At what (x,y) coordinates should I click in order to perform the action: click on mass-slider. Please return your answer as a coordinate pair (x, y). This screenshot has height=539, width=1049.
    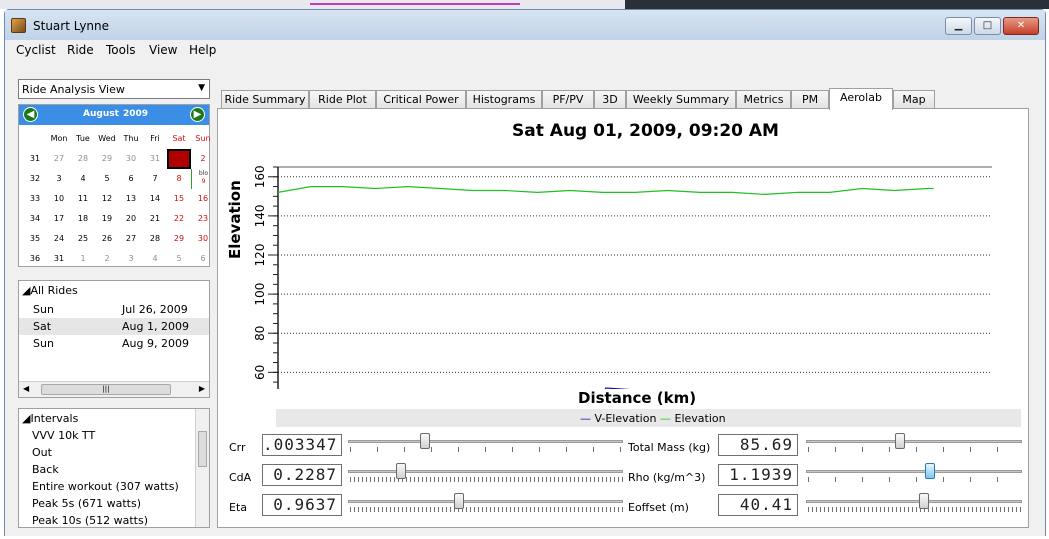
    Looking at the image, I should click on (914, 443).